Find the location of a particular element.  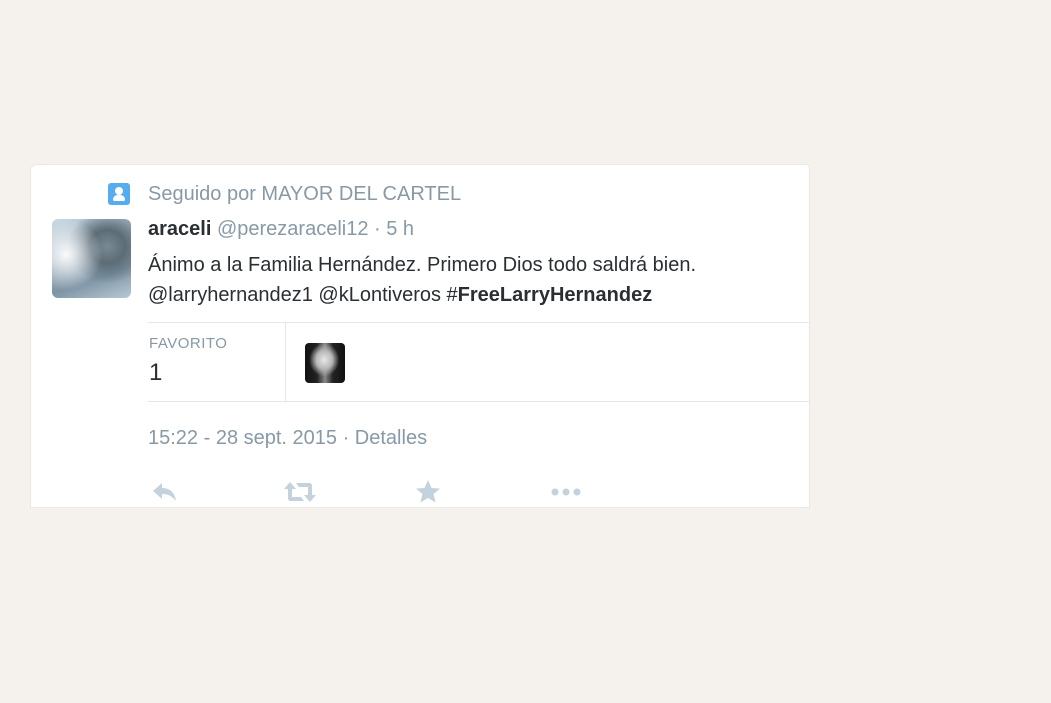

tweet-header: araceli @perezaraceli12 · 5 h is located at coordinates (281, 229).